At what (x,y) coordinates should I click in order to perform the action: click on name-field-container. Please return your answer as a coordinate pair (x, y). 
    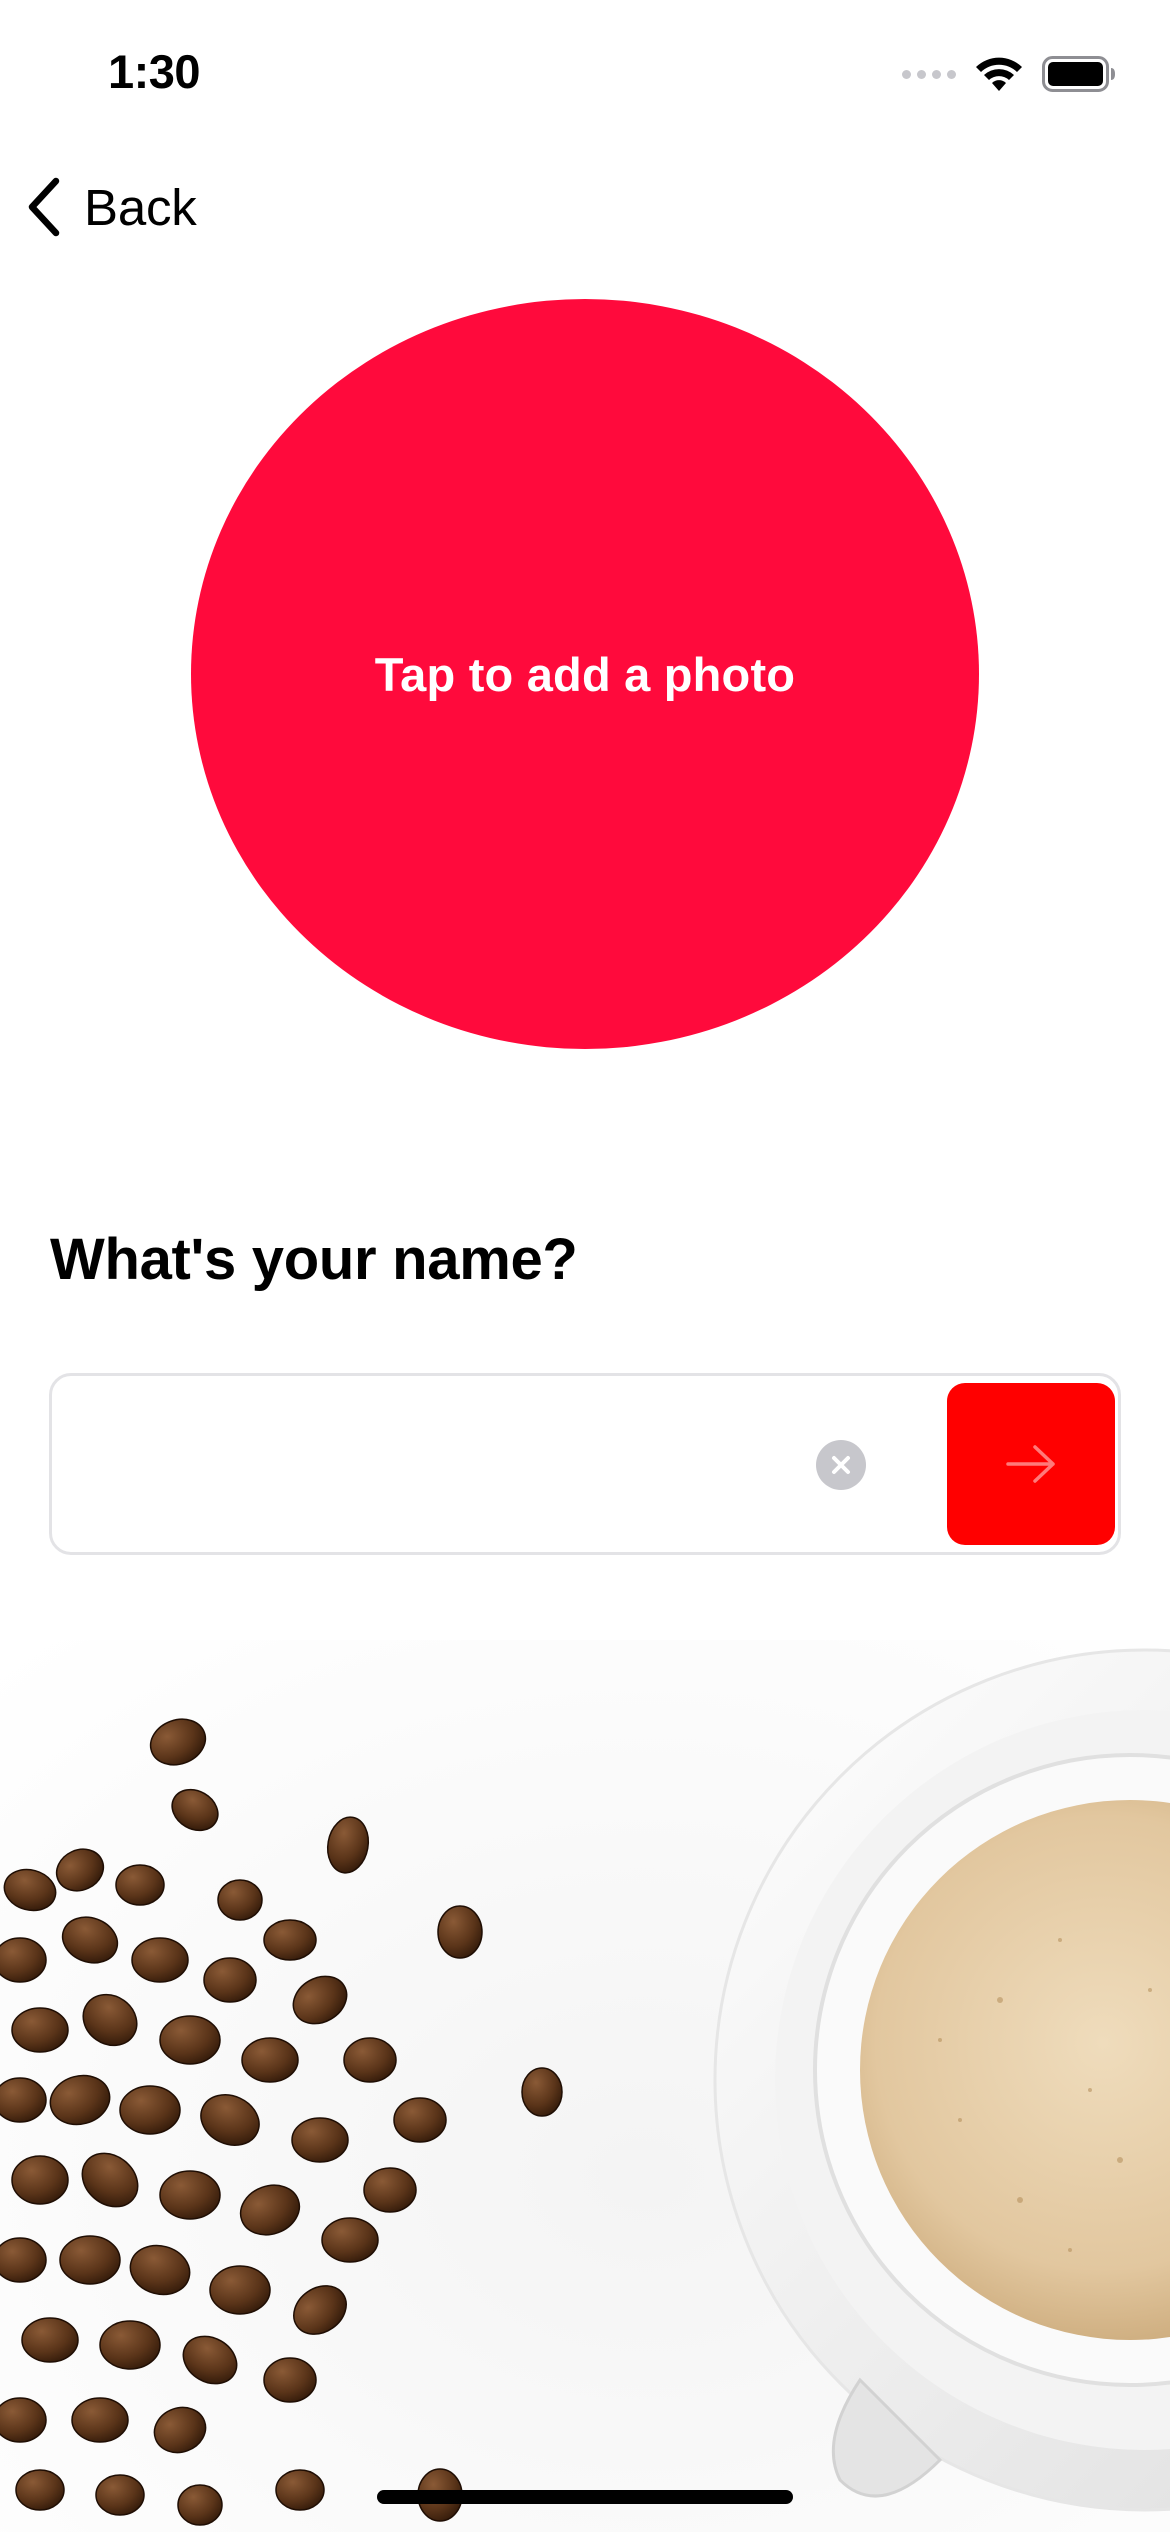
    Looking at the image, I should click on (585, 1464).